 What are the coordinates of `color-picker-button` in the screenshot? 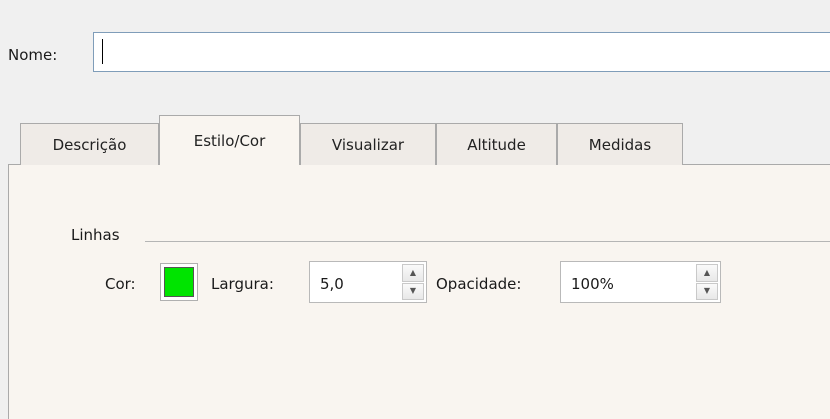 It's located at (179, 282).